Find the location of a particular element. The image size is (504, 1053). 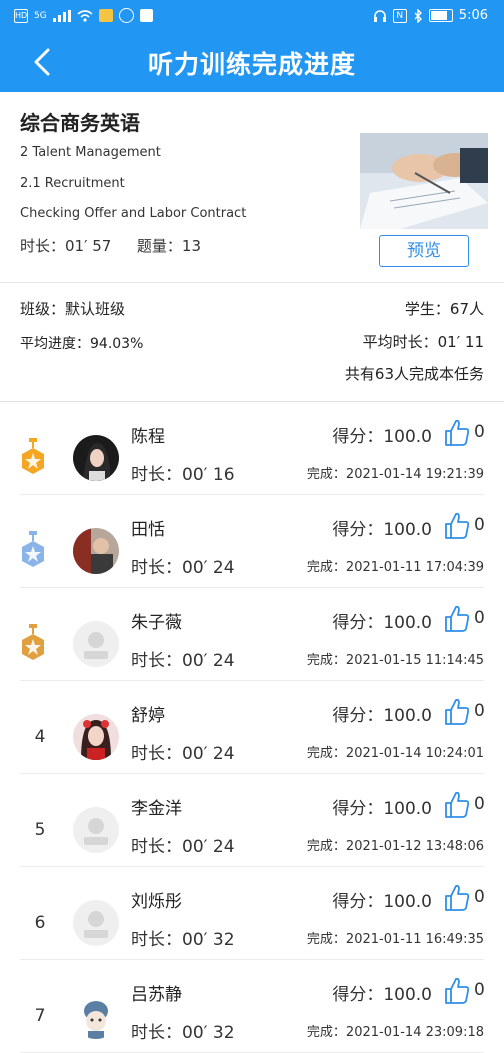

student-name: 吕苏静 is located at coordinates (156, 995).